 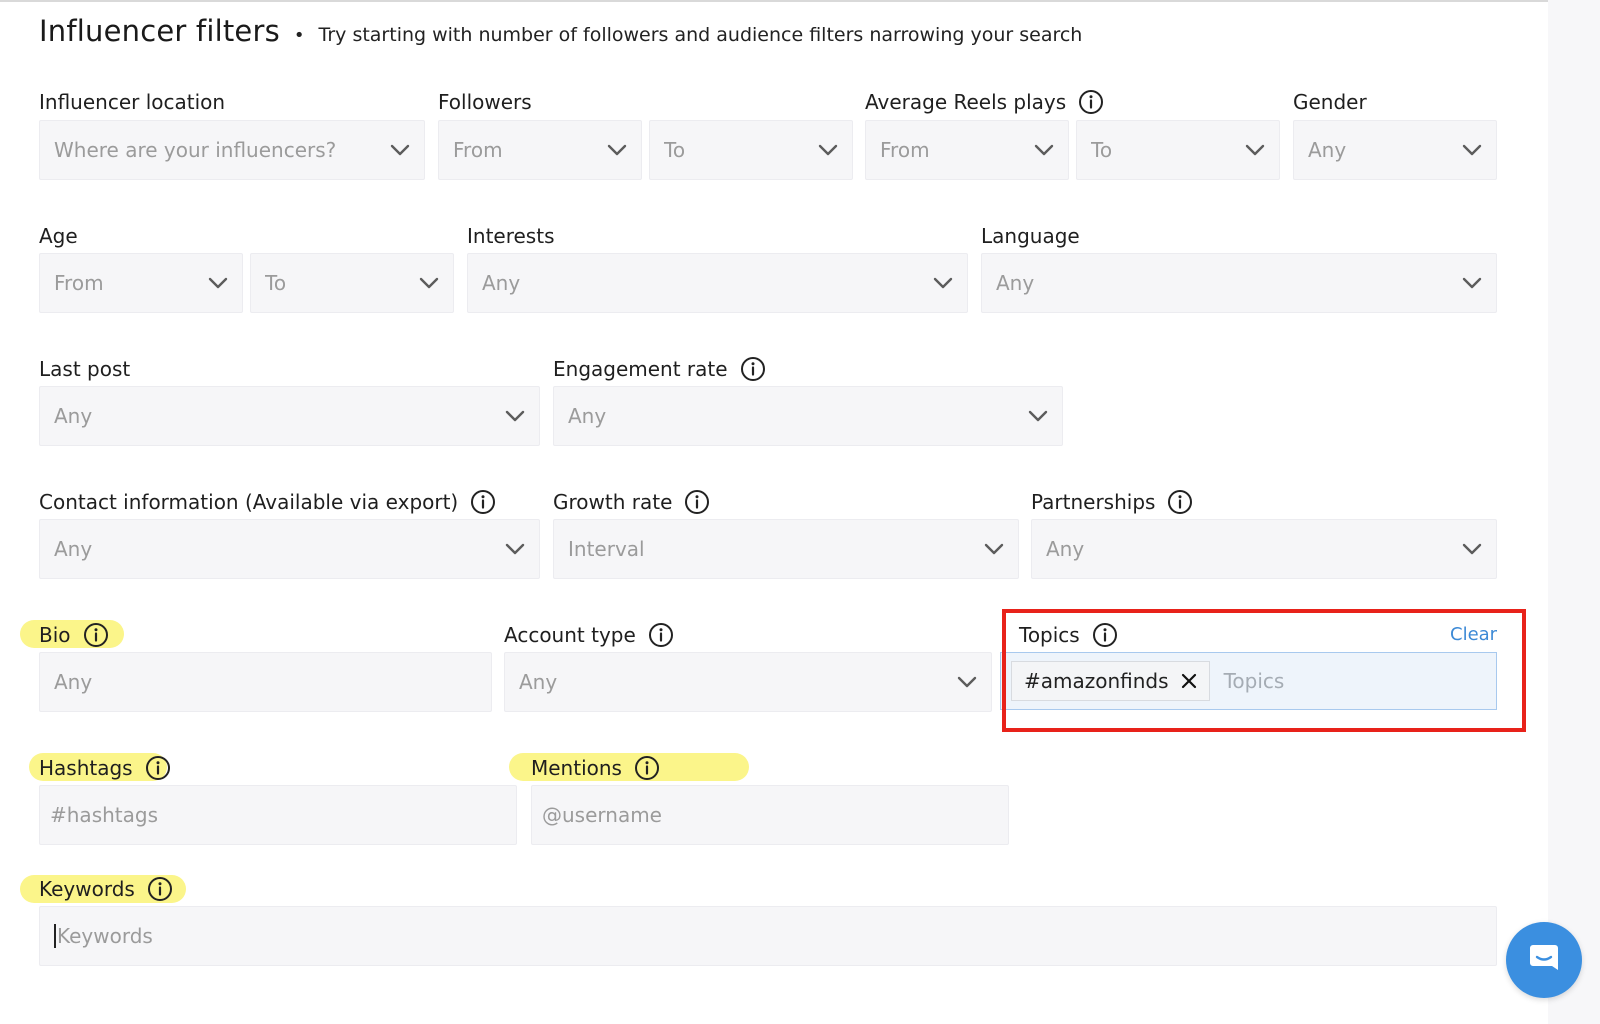 I want to click on followers-label-text: Followers, so click(x=485, y=102).